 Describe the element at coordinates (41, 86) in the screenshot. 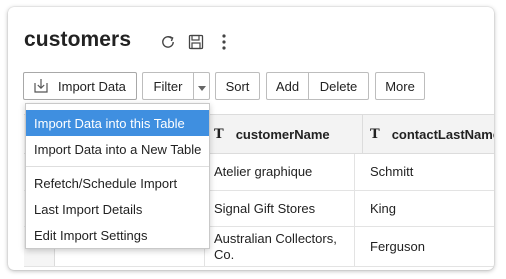

I see `import-icon` at that location.